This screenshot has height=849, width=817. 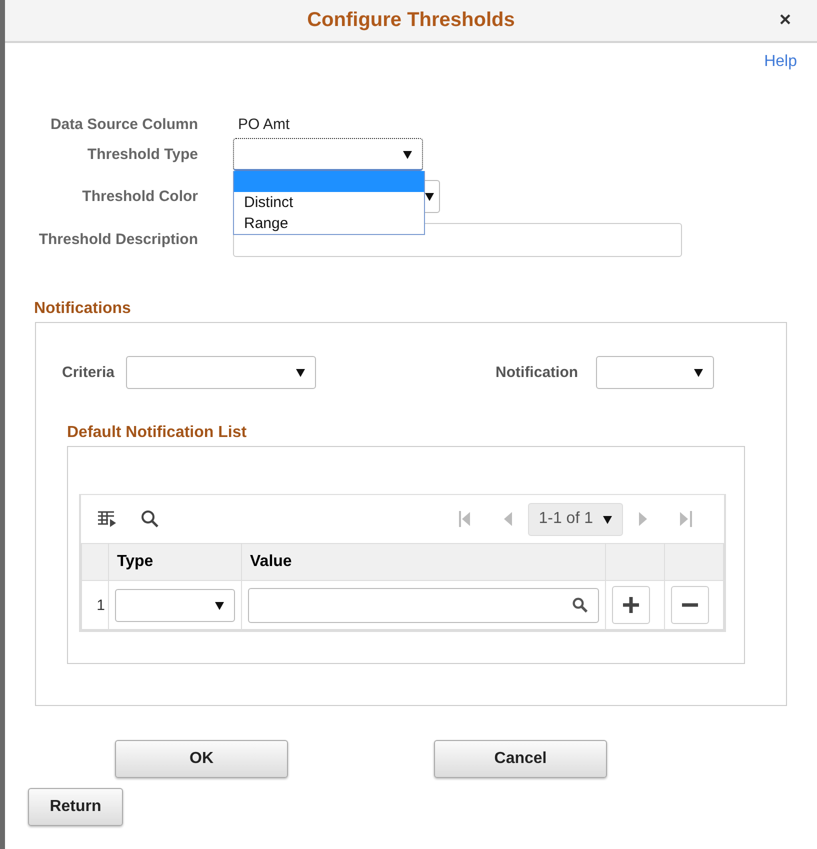 What do you see at coordinates (107, 519) in the screenshot?
I see `grid-view-icon` at bounding box center [107, 519].